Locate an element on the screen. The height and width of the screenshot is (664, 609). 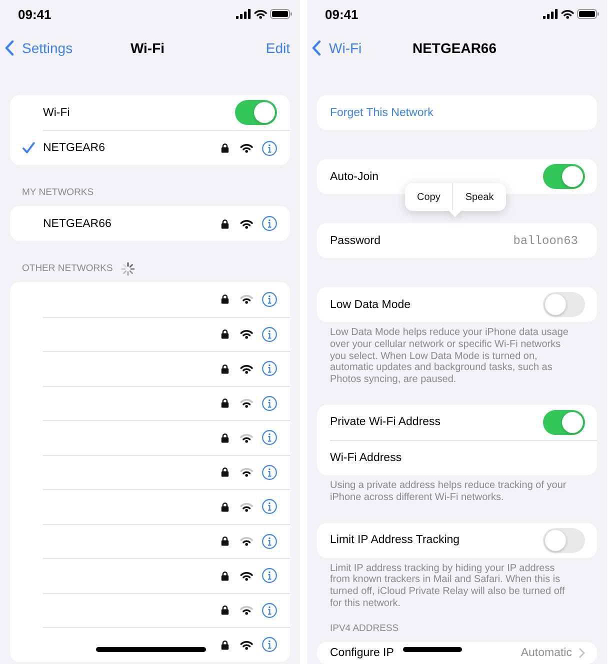
nav-title: NETGEAR66 is located at coordinates (454, 48).